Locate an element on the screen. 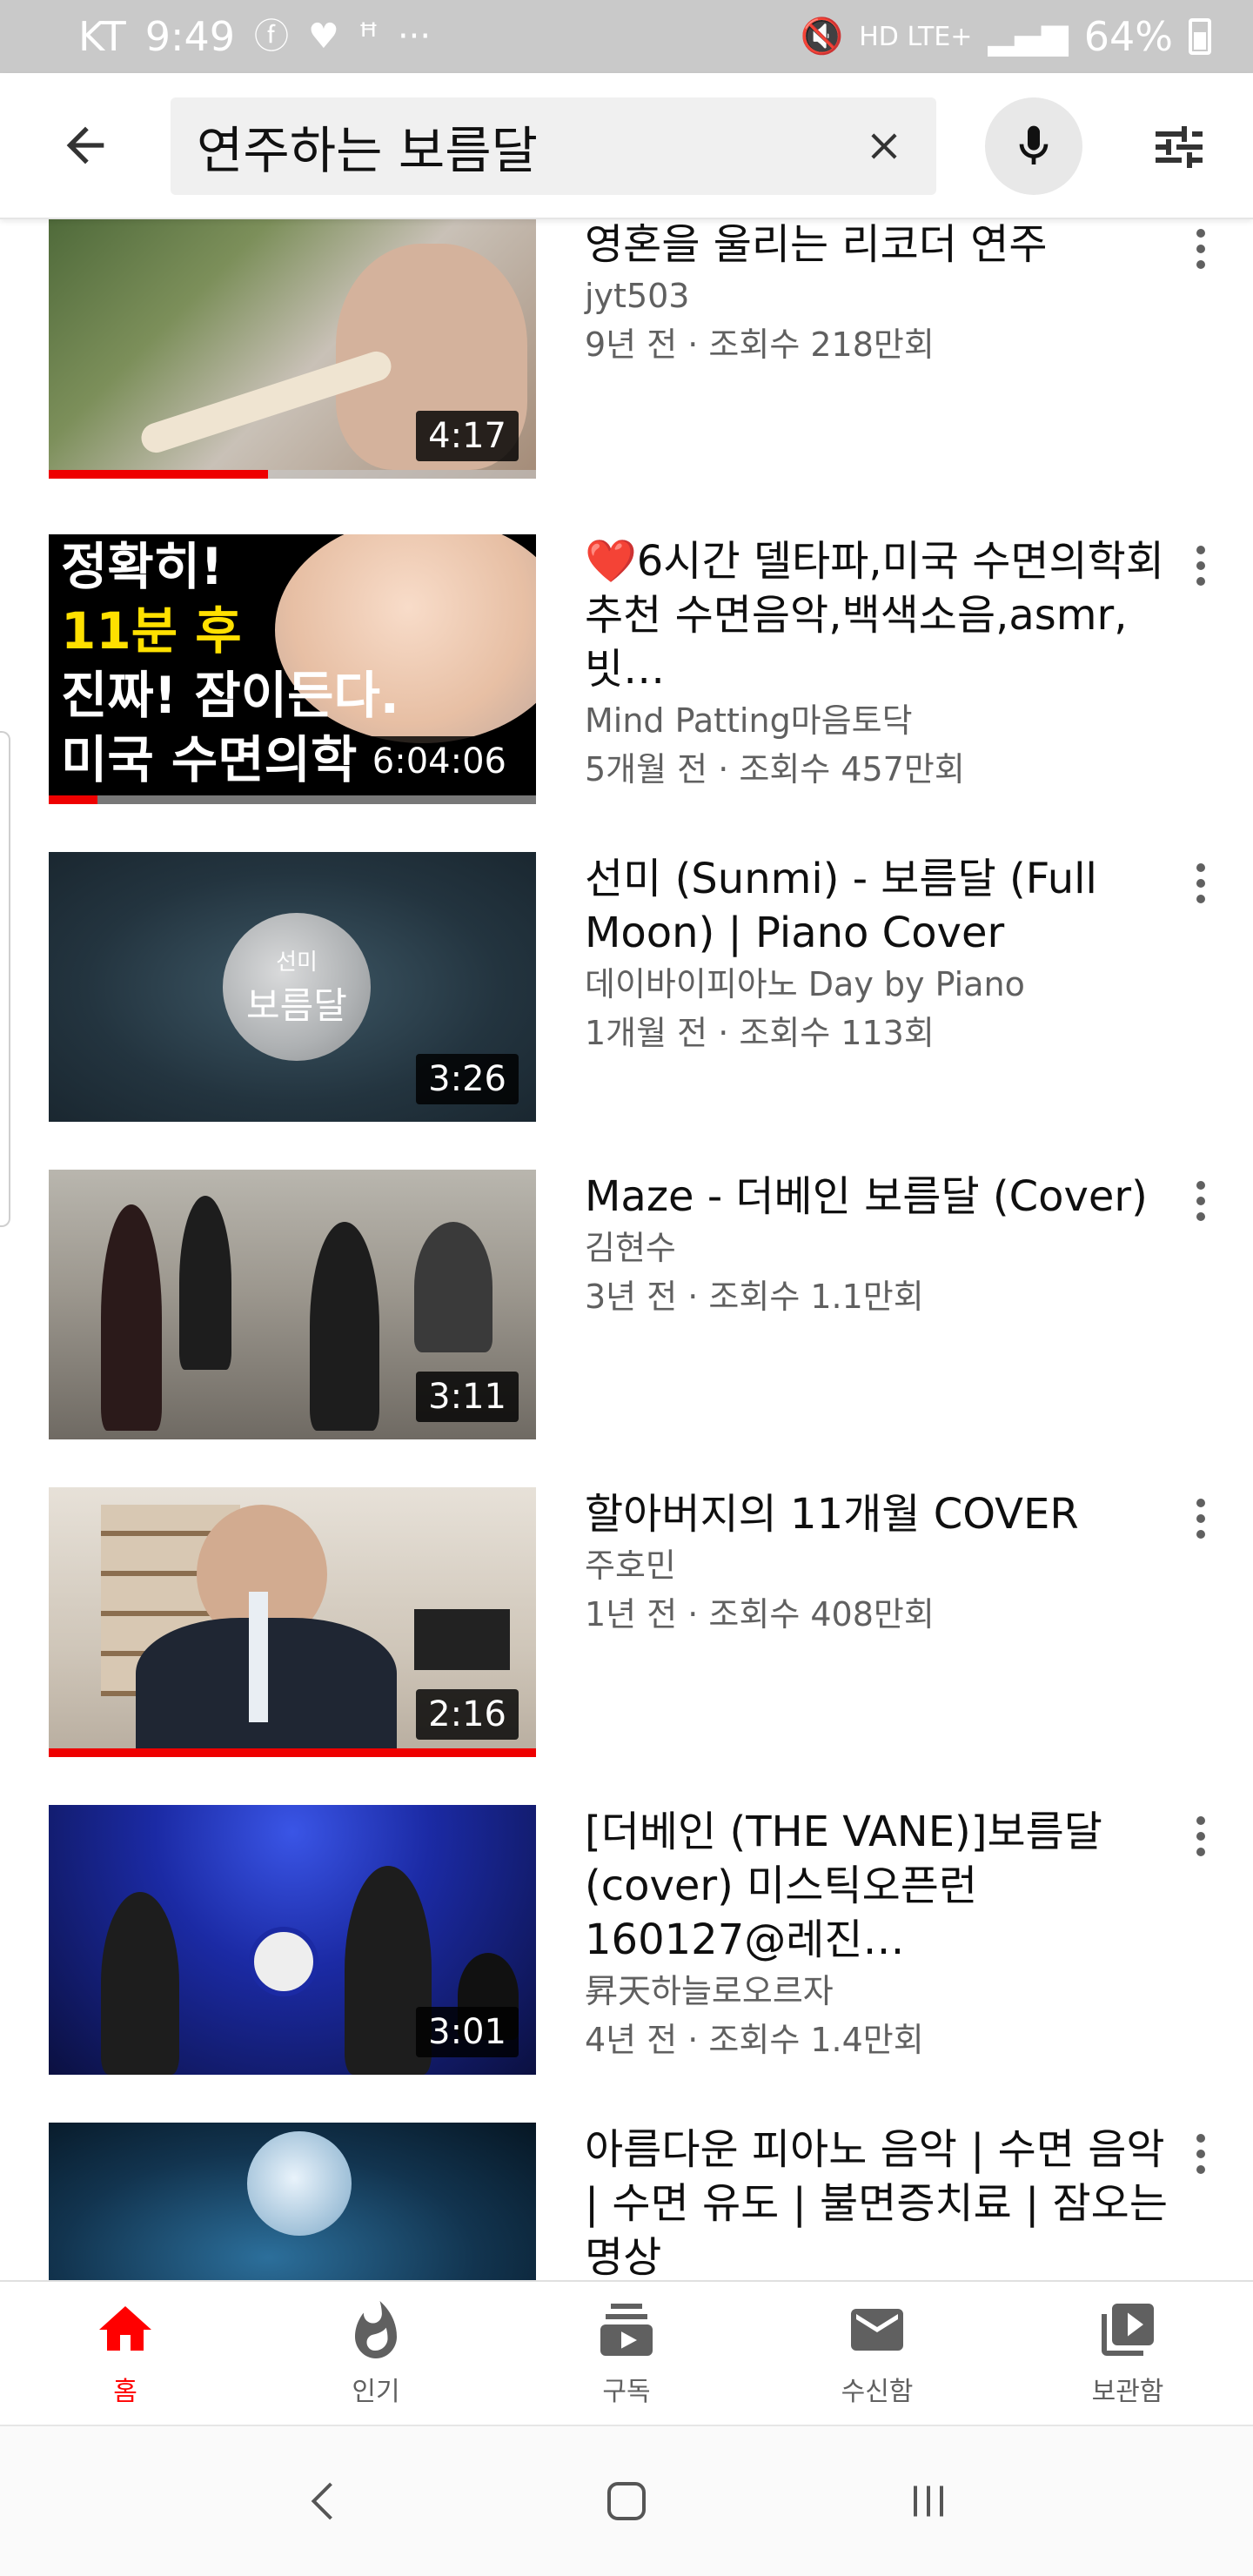 The height and width of the screenshot is (2576, 1253). video-title: 영혼을 울리는 리코더 연주 is located at coordinates (880, 245).